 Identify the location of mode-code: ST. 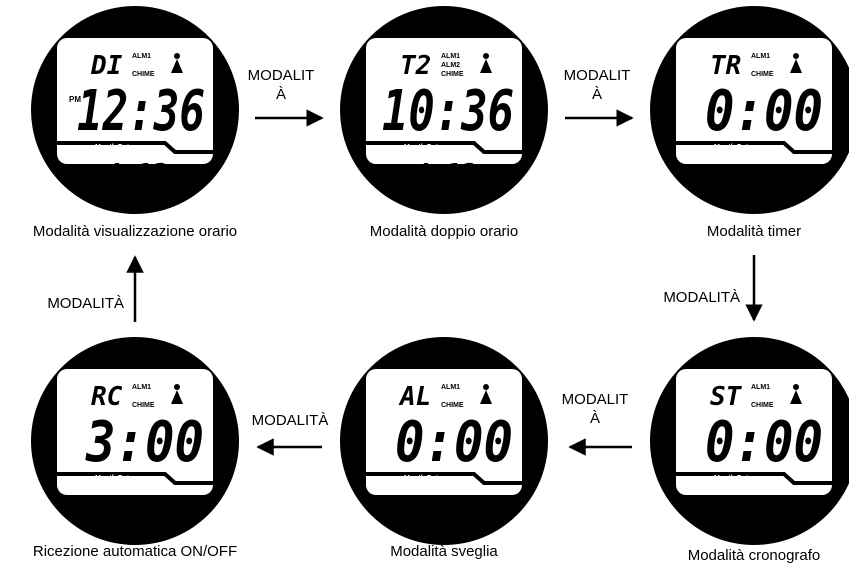
(726, 397).